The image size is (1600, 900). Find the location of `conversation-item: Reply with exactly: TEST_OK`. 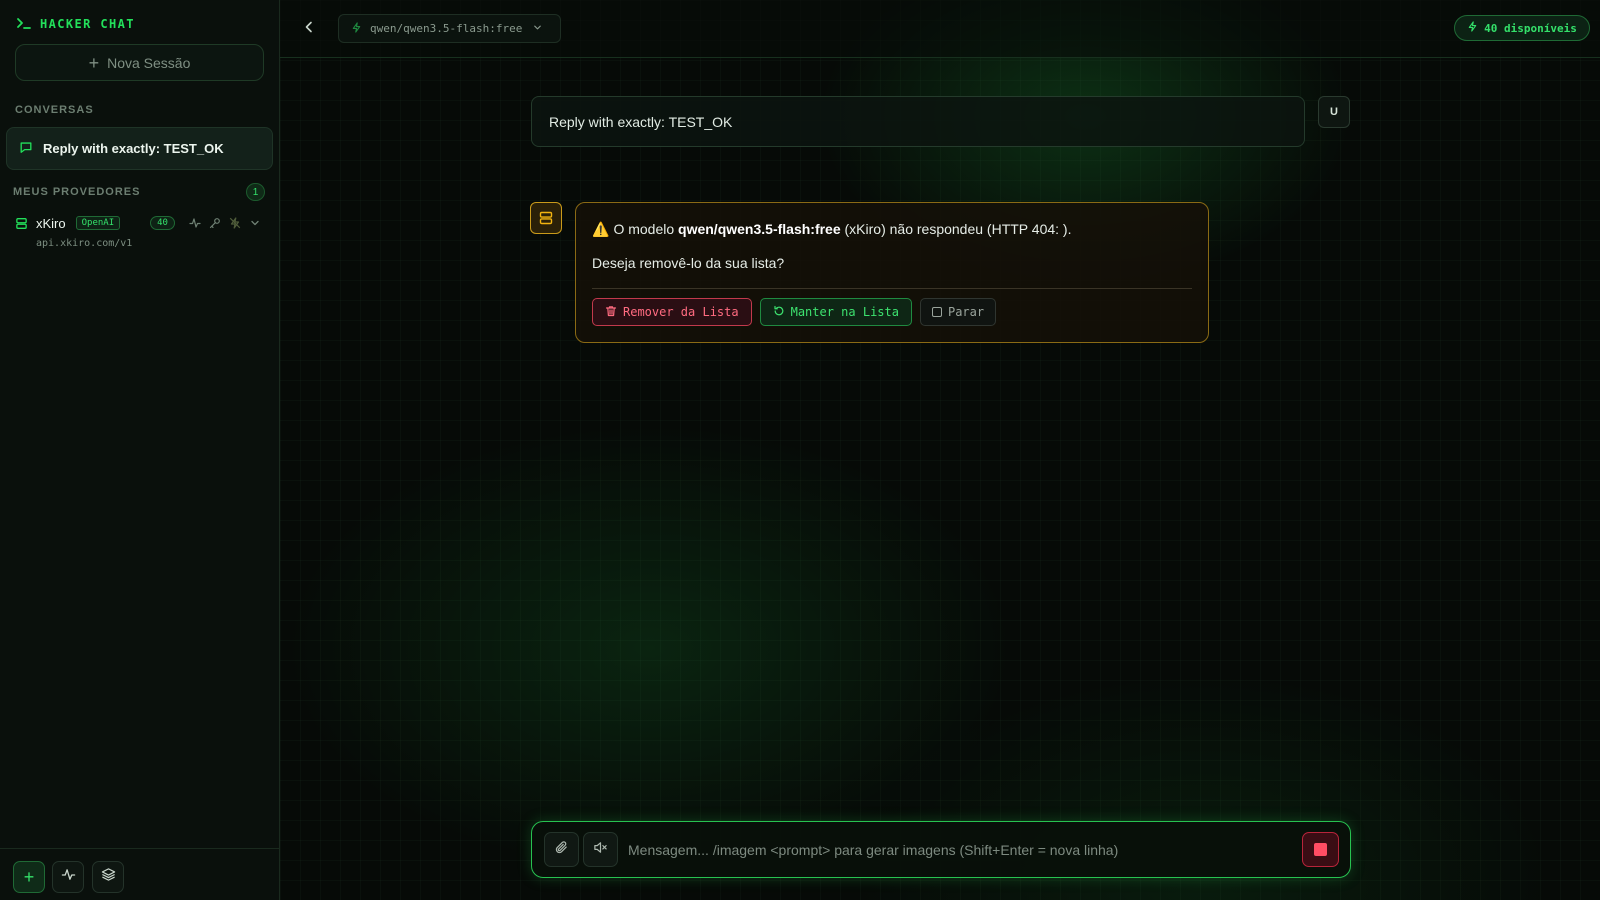

conversation-item: Reply with exactly: TEST_OK is located at coordinates (139, 148).